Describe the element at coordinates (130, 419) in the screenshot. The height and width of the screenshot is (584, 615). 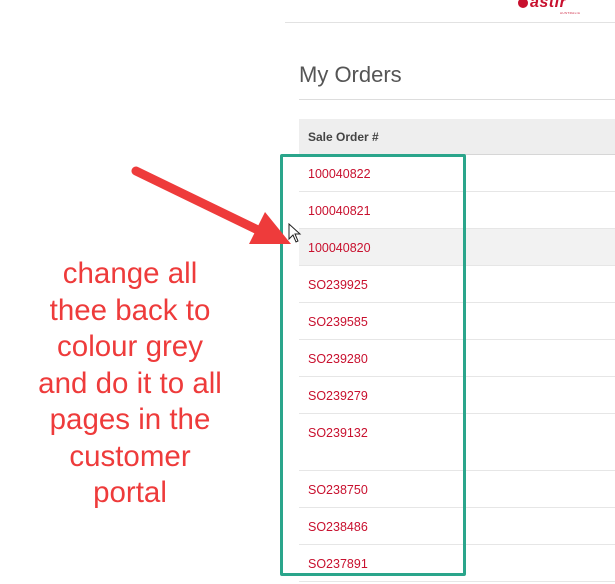
I see `annotation-line: pages in the` at that location.